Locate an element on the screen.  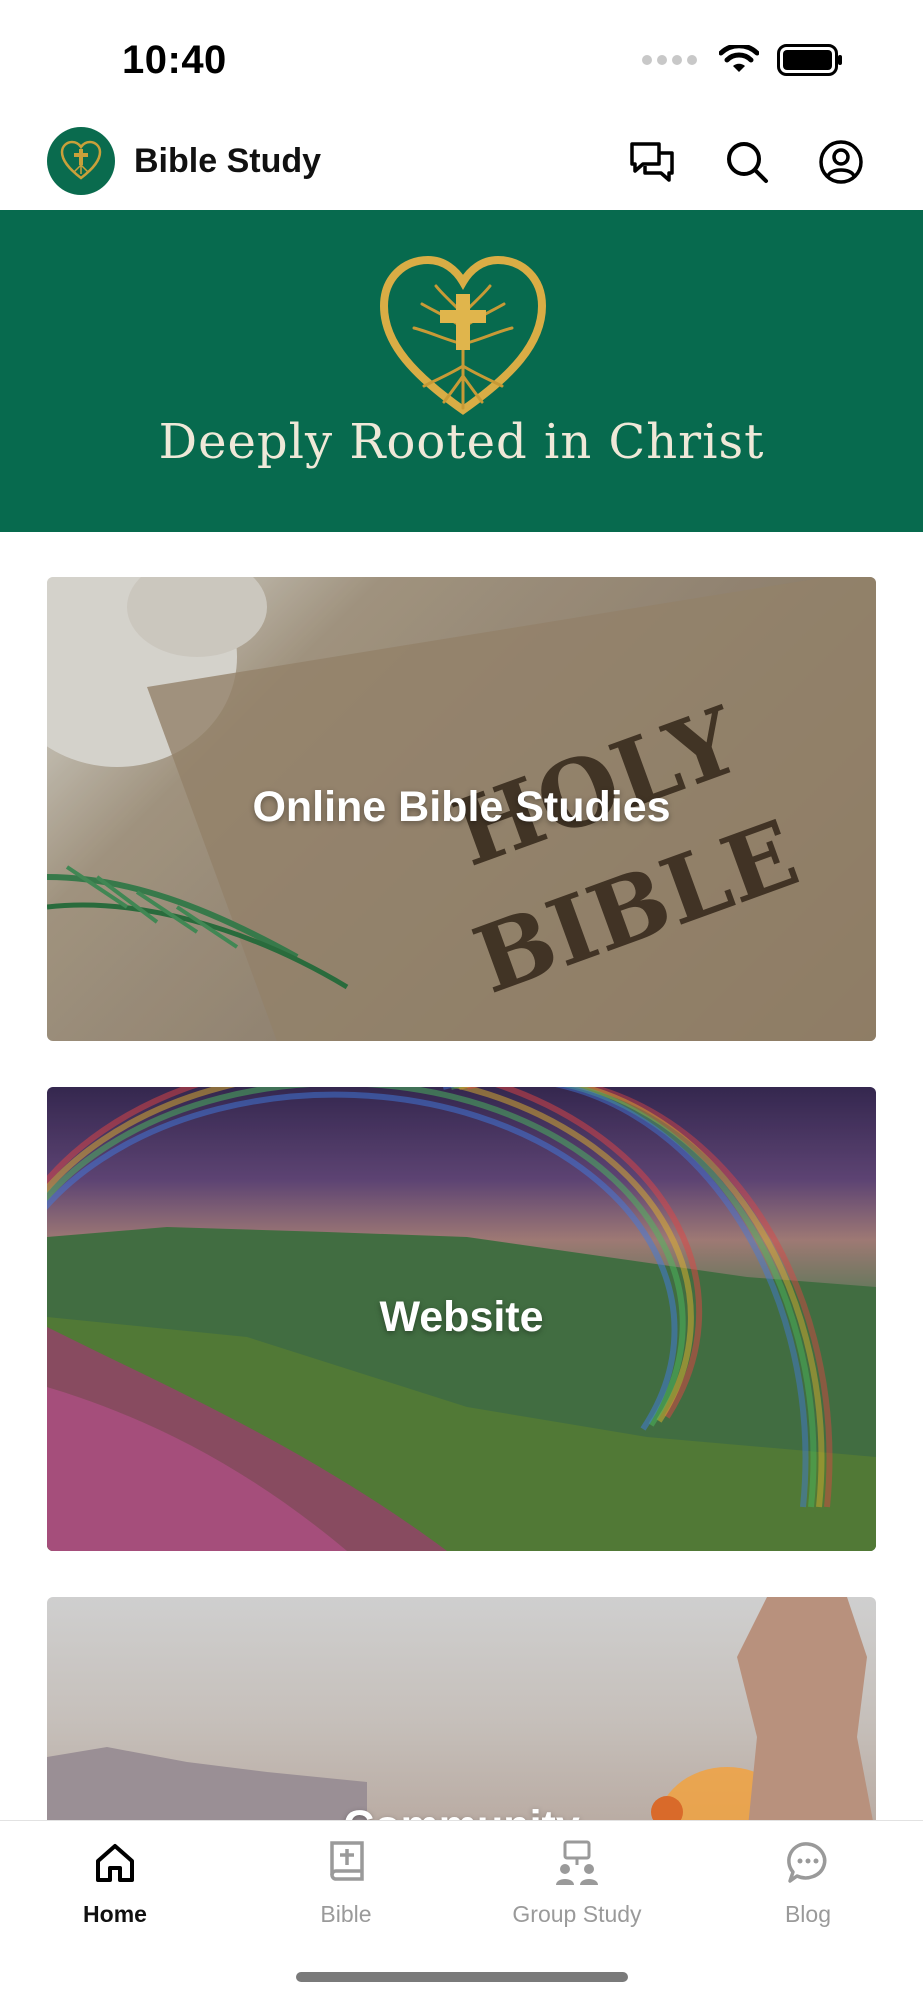
app-logo is located at coordinates (81, 161).